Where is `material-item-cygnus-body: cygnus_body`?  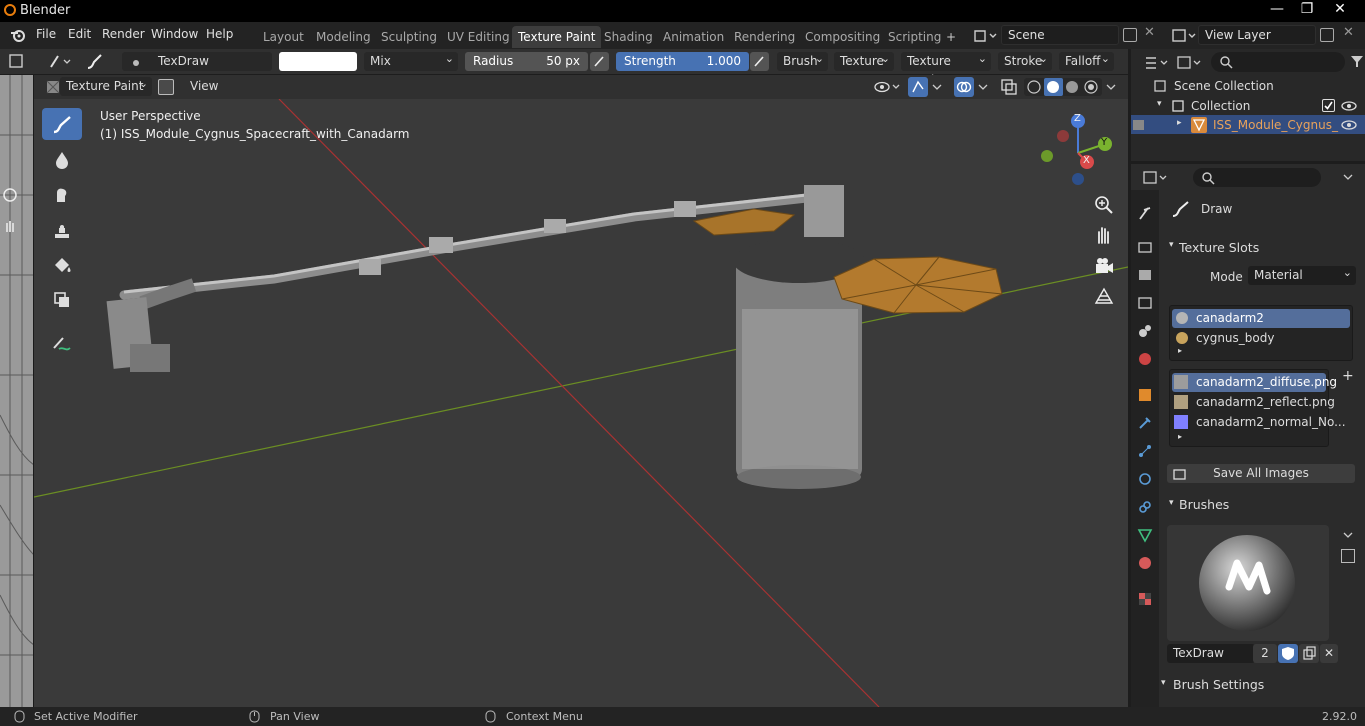 material-item-cygnus-body: cygnus_body is located at coordinates (1261, 338).